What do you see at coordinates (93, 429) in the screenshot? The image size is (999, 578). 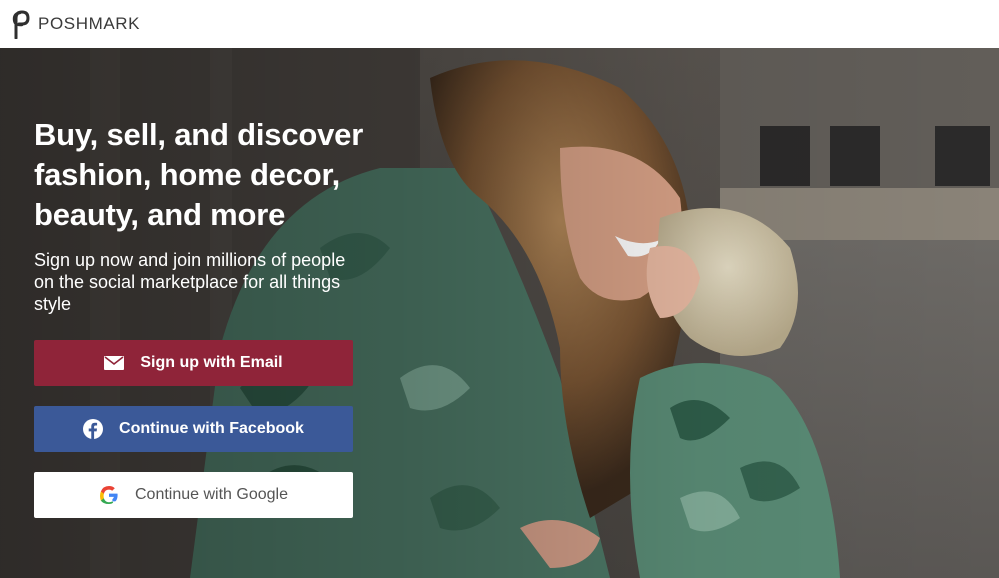 I see `facebook-icon` at bounding box center [93, 429].